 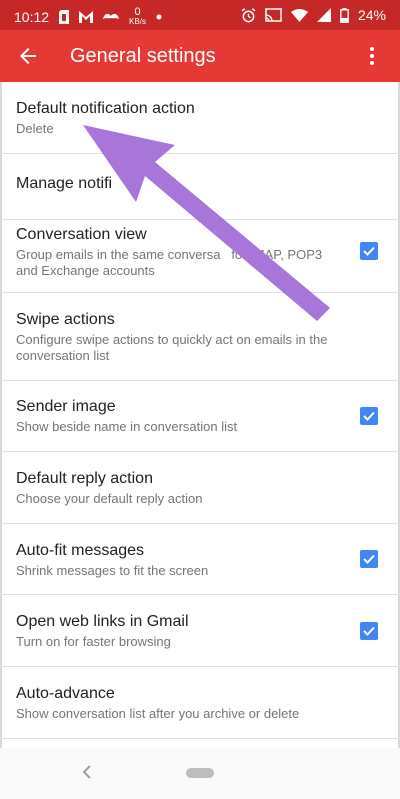 What do you see at coordinates (105, 108) in the screenshot?
I see `setting-title: Default notification action` at bounding box center [105, 108].